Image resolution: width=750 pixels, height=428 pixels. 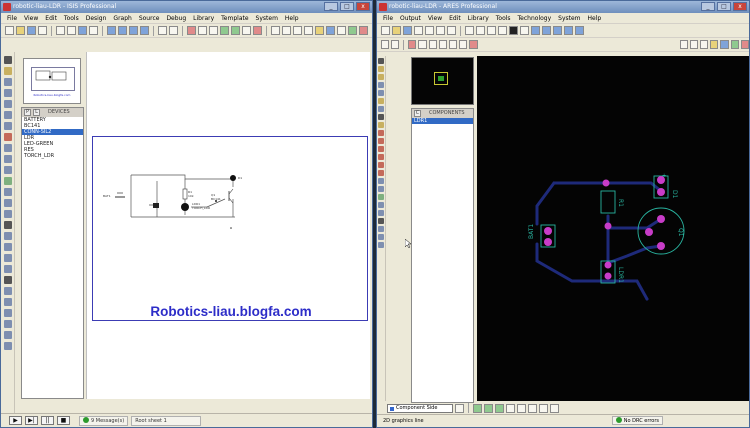 I want to click on export-icon, so click(x=429, y=30).